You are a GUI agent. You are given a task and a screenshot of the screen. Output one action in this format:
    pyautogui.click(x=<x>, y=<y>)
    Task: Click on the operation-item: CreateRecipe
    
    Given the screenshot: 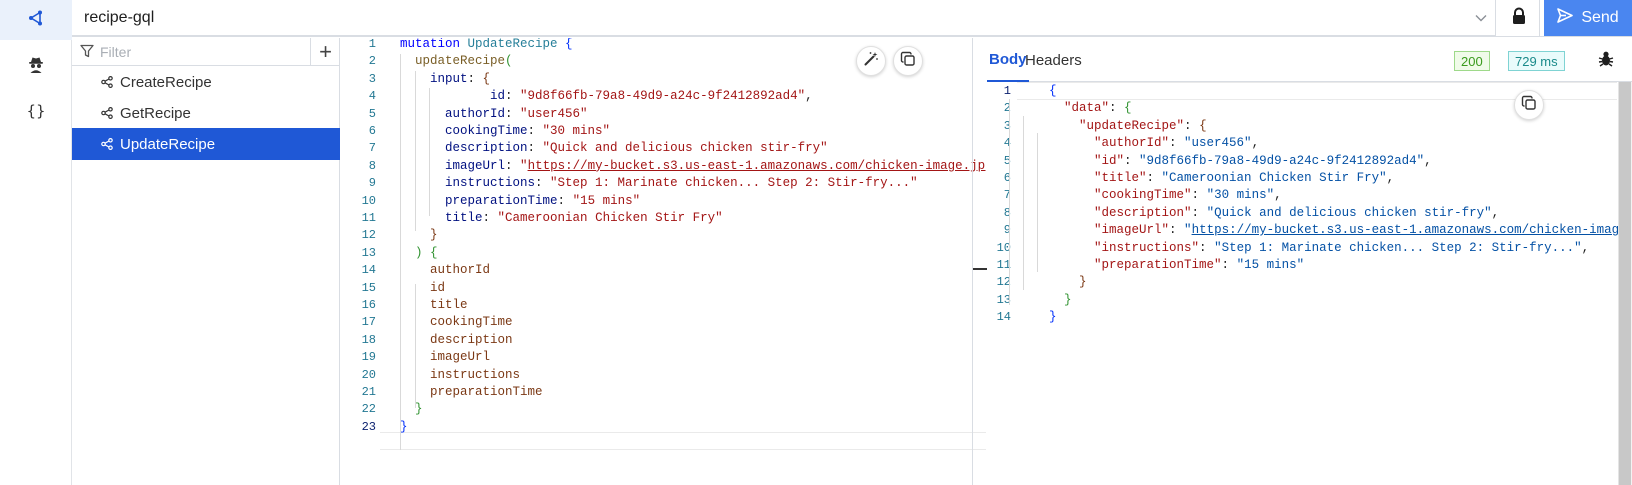 What is the action you would take?
    pyautogui.click(x=206, y=82)
    